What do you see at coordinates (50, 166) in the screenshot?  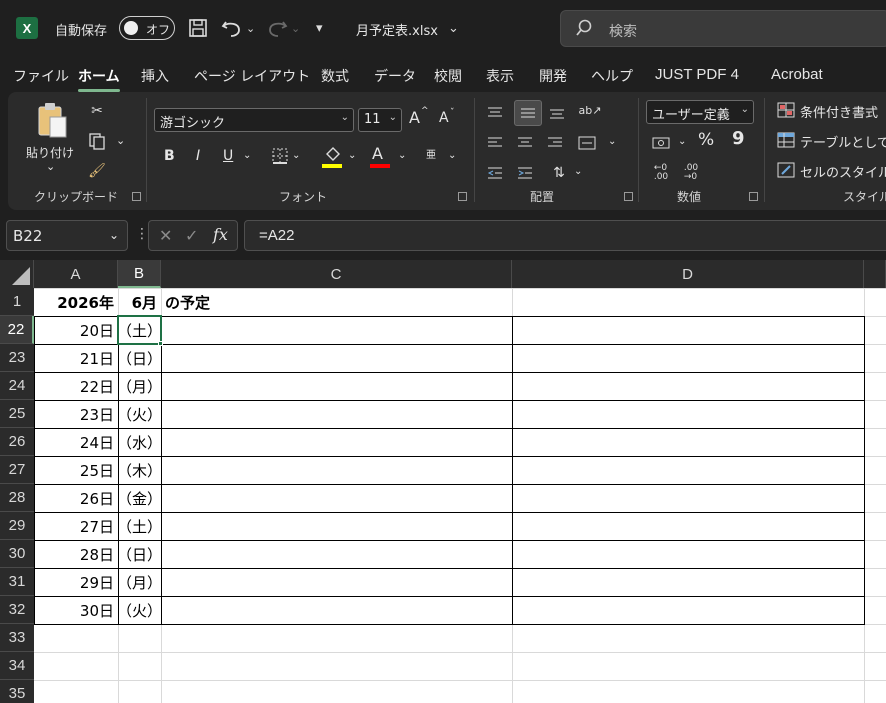 I see `paste-dropdown-icon: ⌄` at bounding box center [50, 166].